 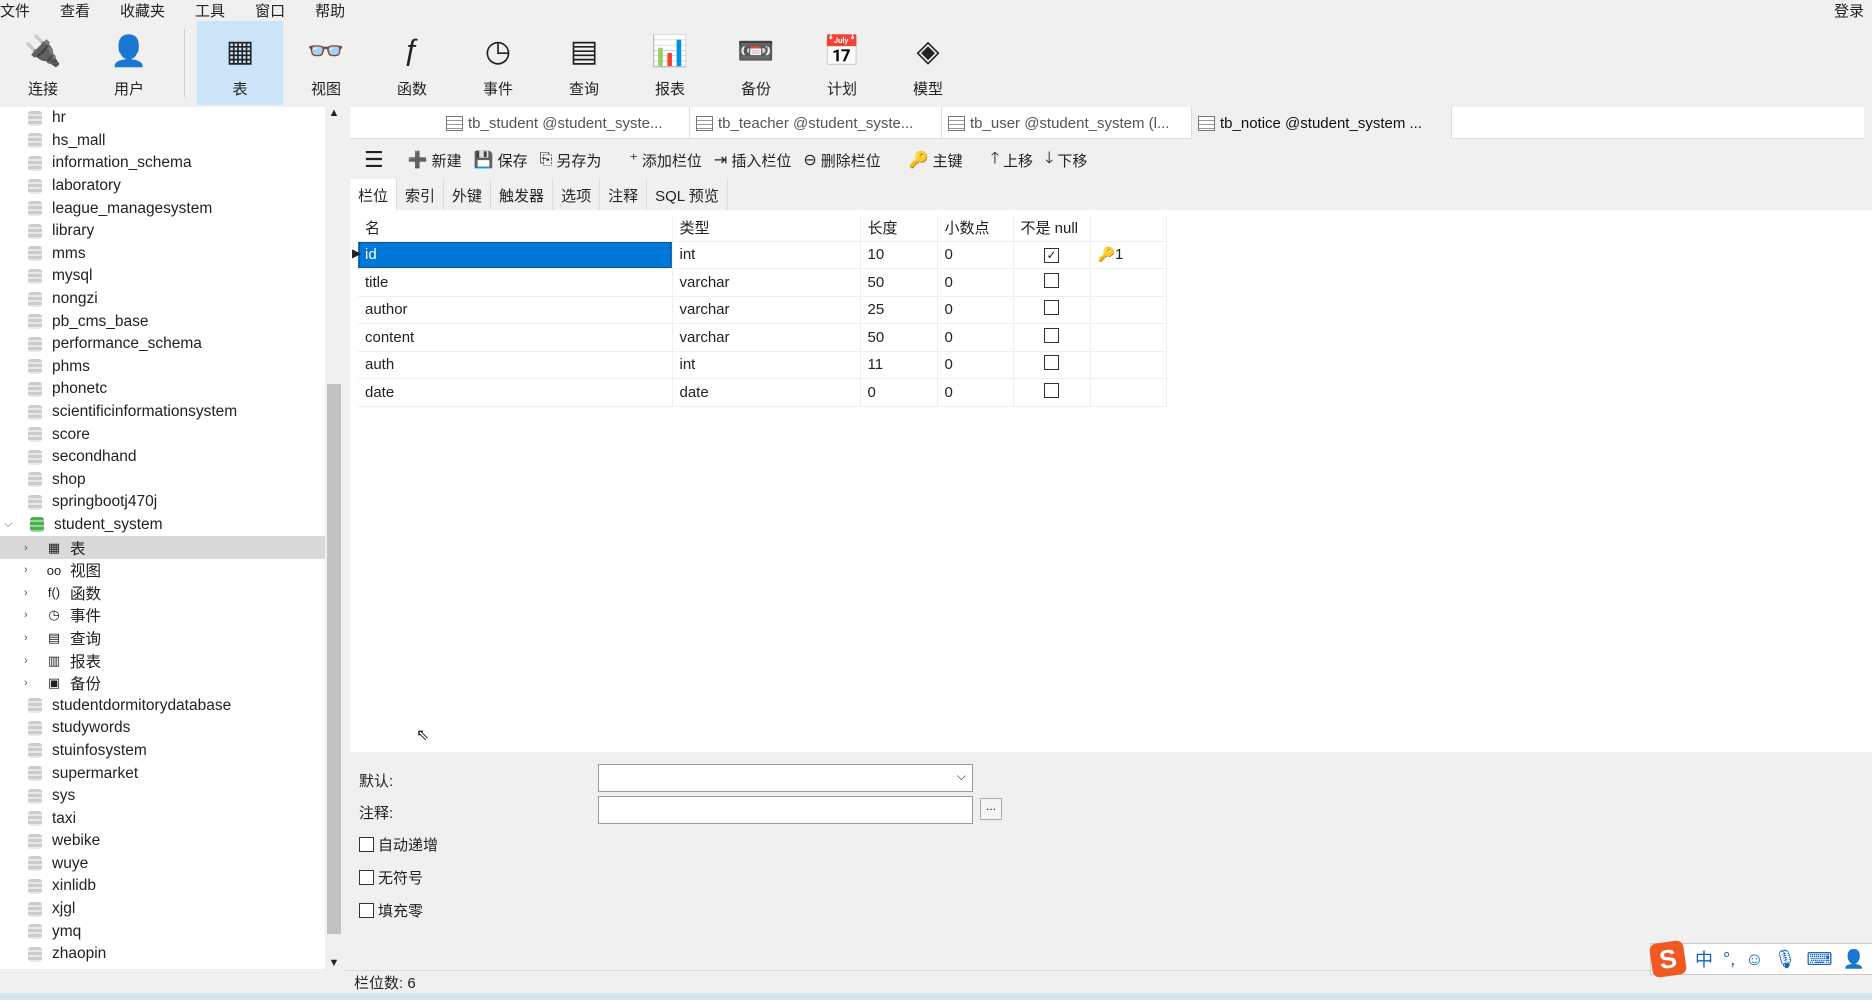 What do you see at coordinates (162, 864) in the screenshot?
I see `tree-item-database: wuye` at bounding box center [162, 864].